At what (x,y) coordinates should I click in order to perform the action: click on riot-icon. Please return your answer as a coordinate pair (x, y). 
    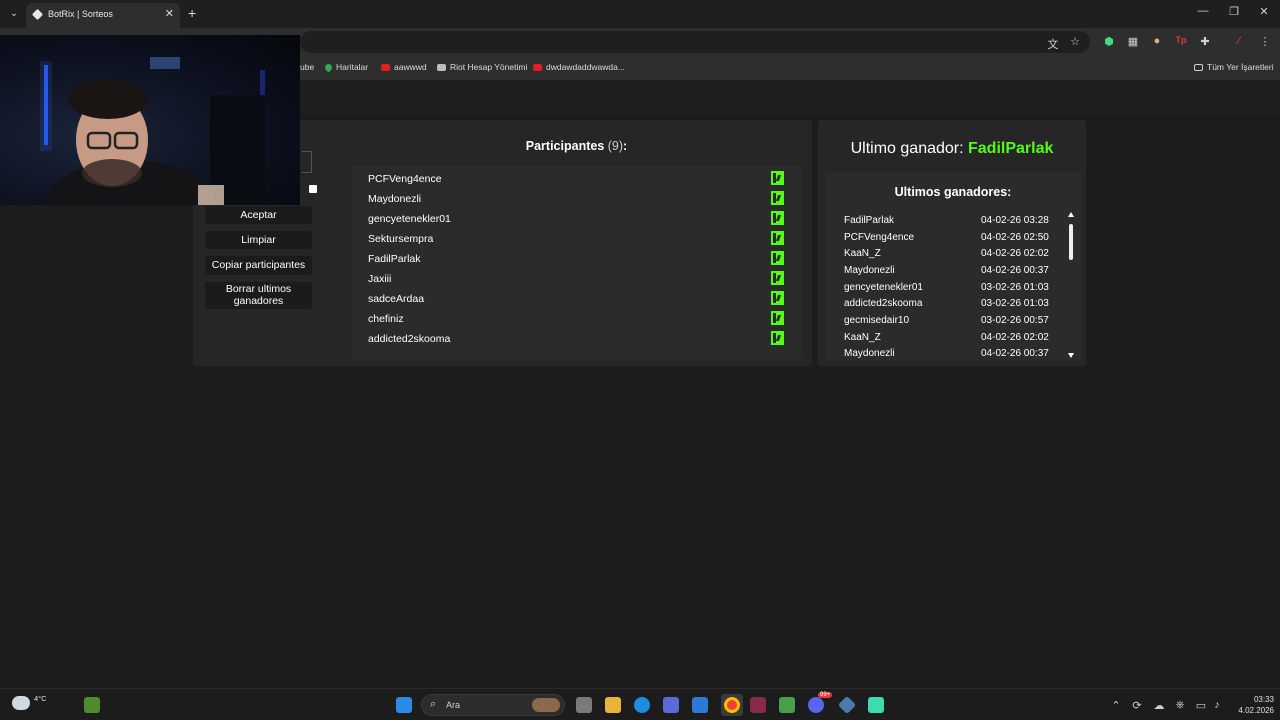
    Looking at the image, I should click on (441, 67).